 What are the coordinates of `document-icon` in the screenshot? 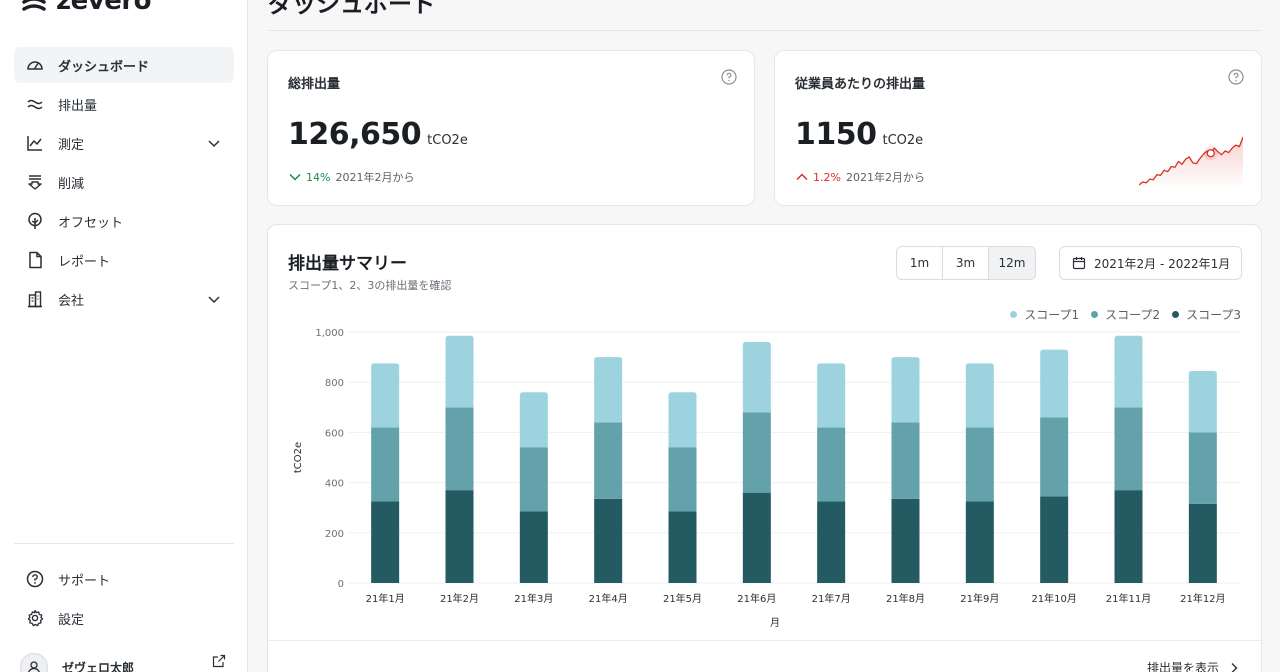 It's located at (35, 260).